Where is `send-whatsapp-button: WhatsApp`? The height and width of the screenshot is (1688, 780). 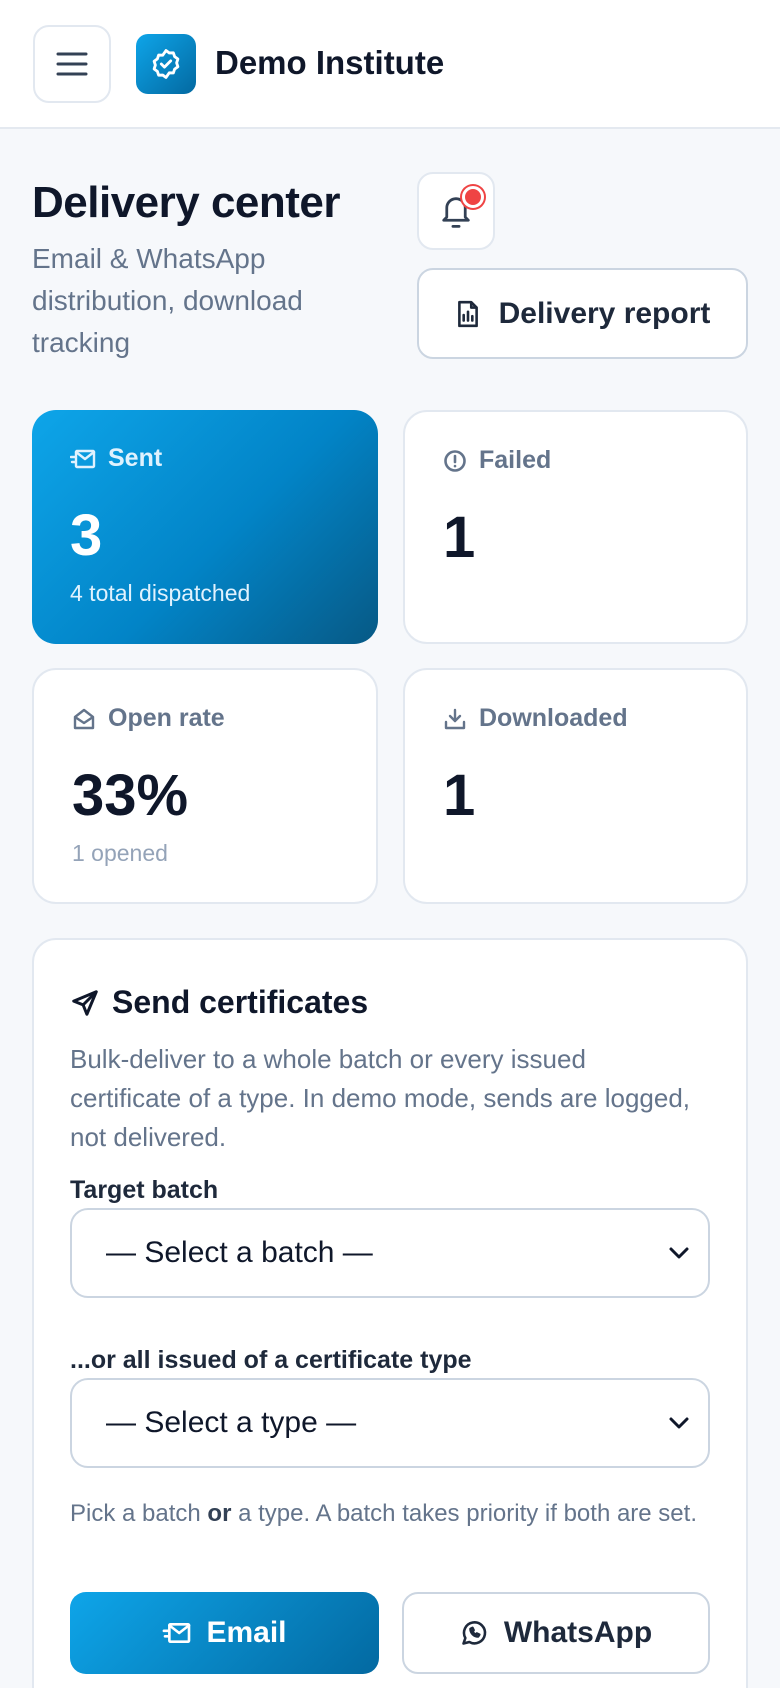
send-whatsapp-button: WhatsApp is located at coordinates (556, 1633).